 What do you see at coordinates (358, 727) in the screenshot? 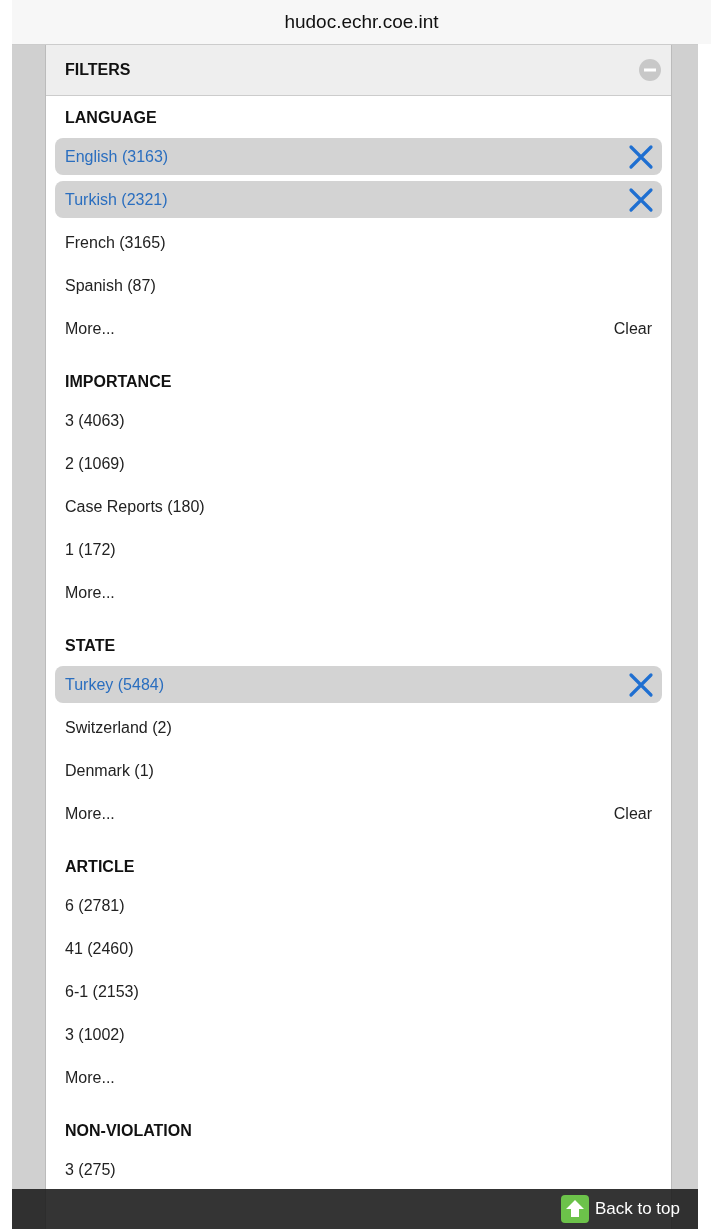
I see `filter-option: Switzerland (2)` at bounding box center [358, 727].